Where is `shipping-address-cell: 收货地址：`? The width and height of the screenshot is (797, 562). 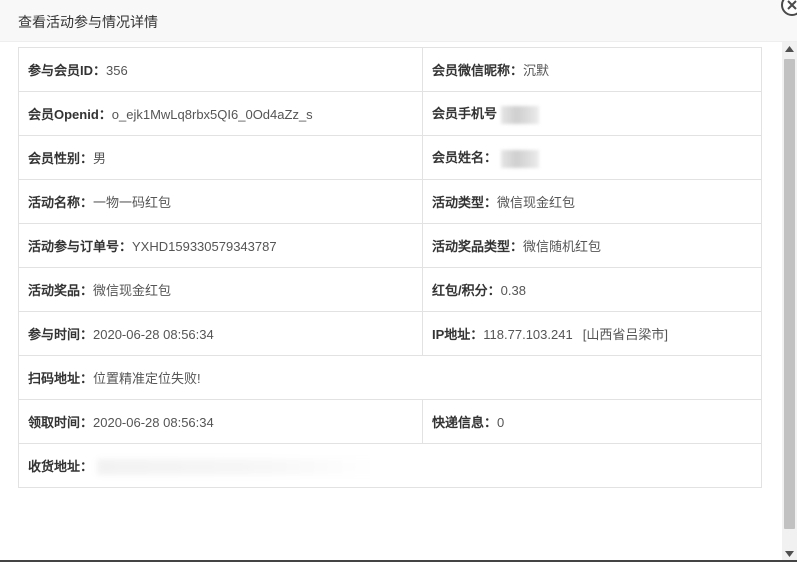
shipping-address-cell: 收货地址： is located at coordinates (390, 465).